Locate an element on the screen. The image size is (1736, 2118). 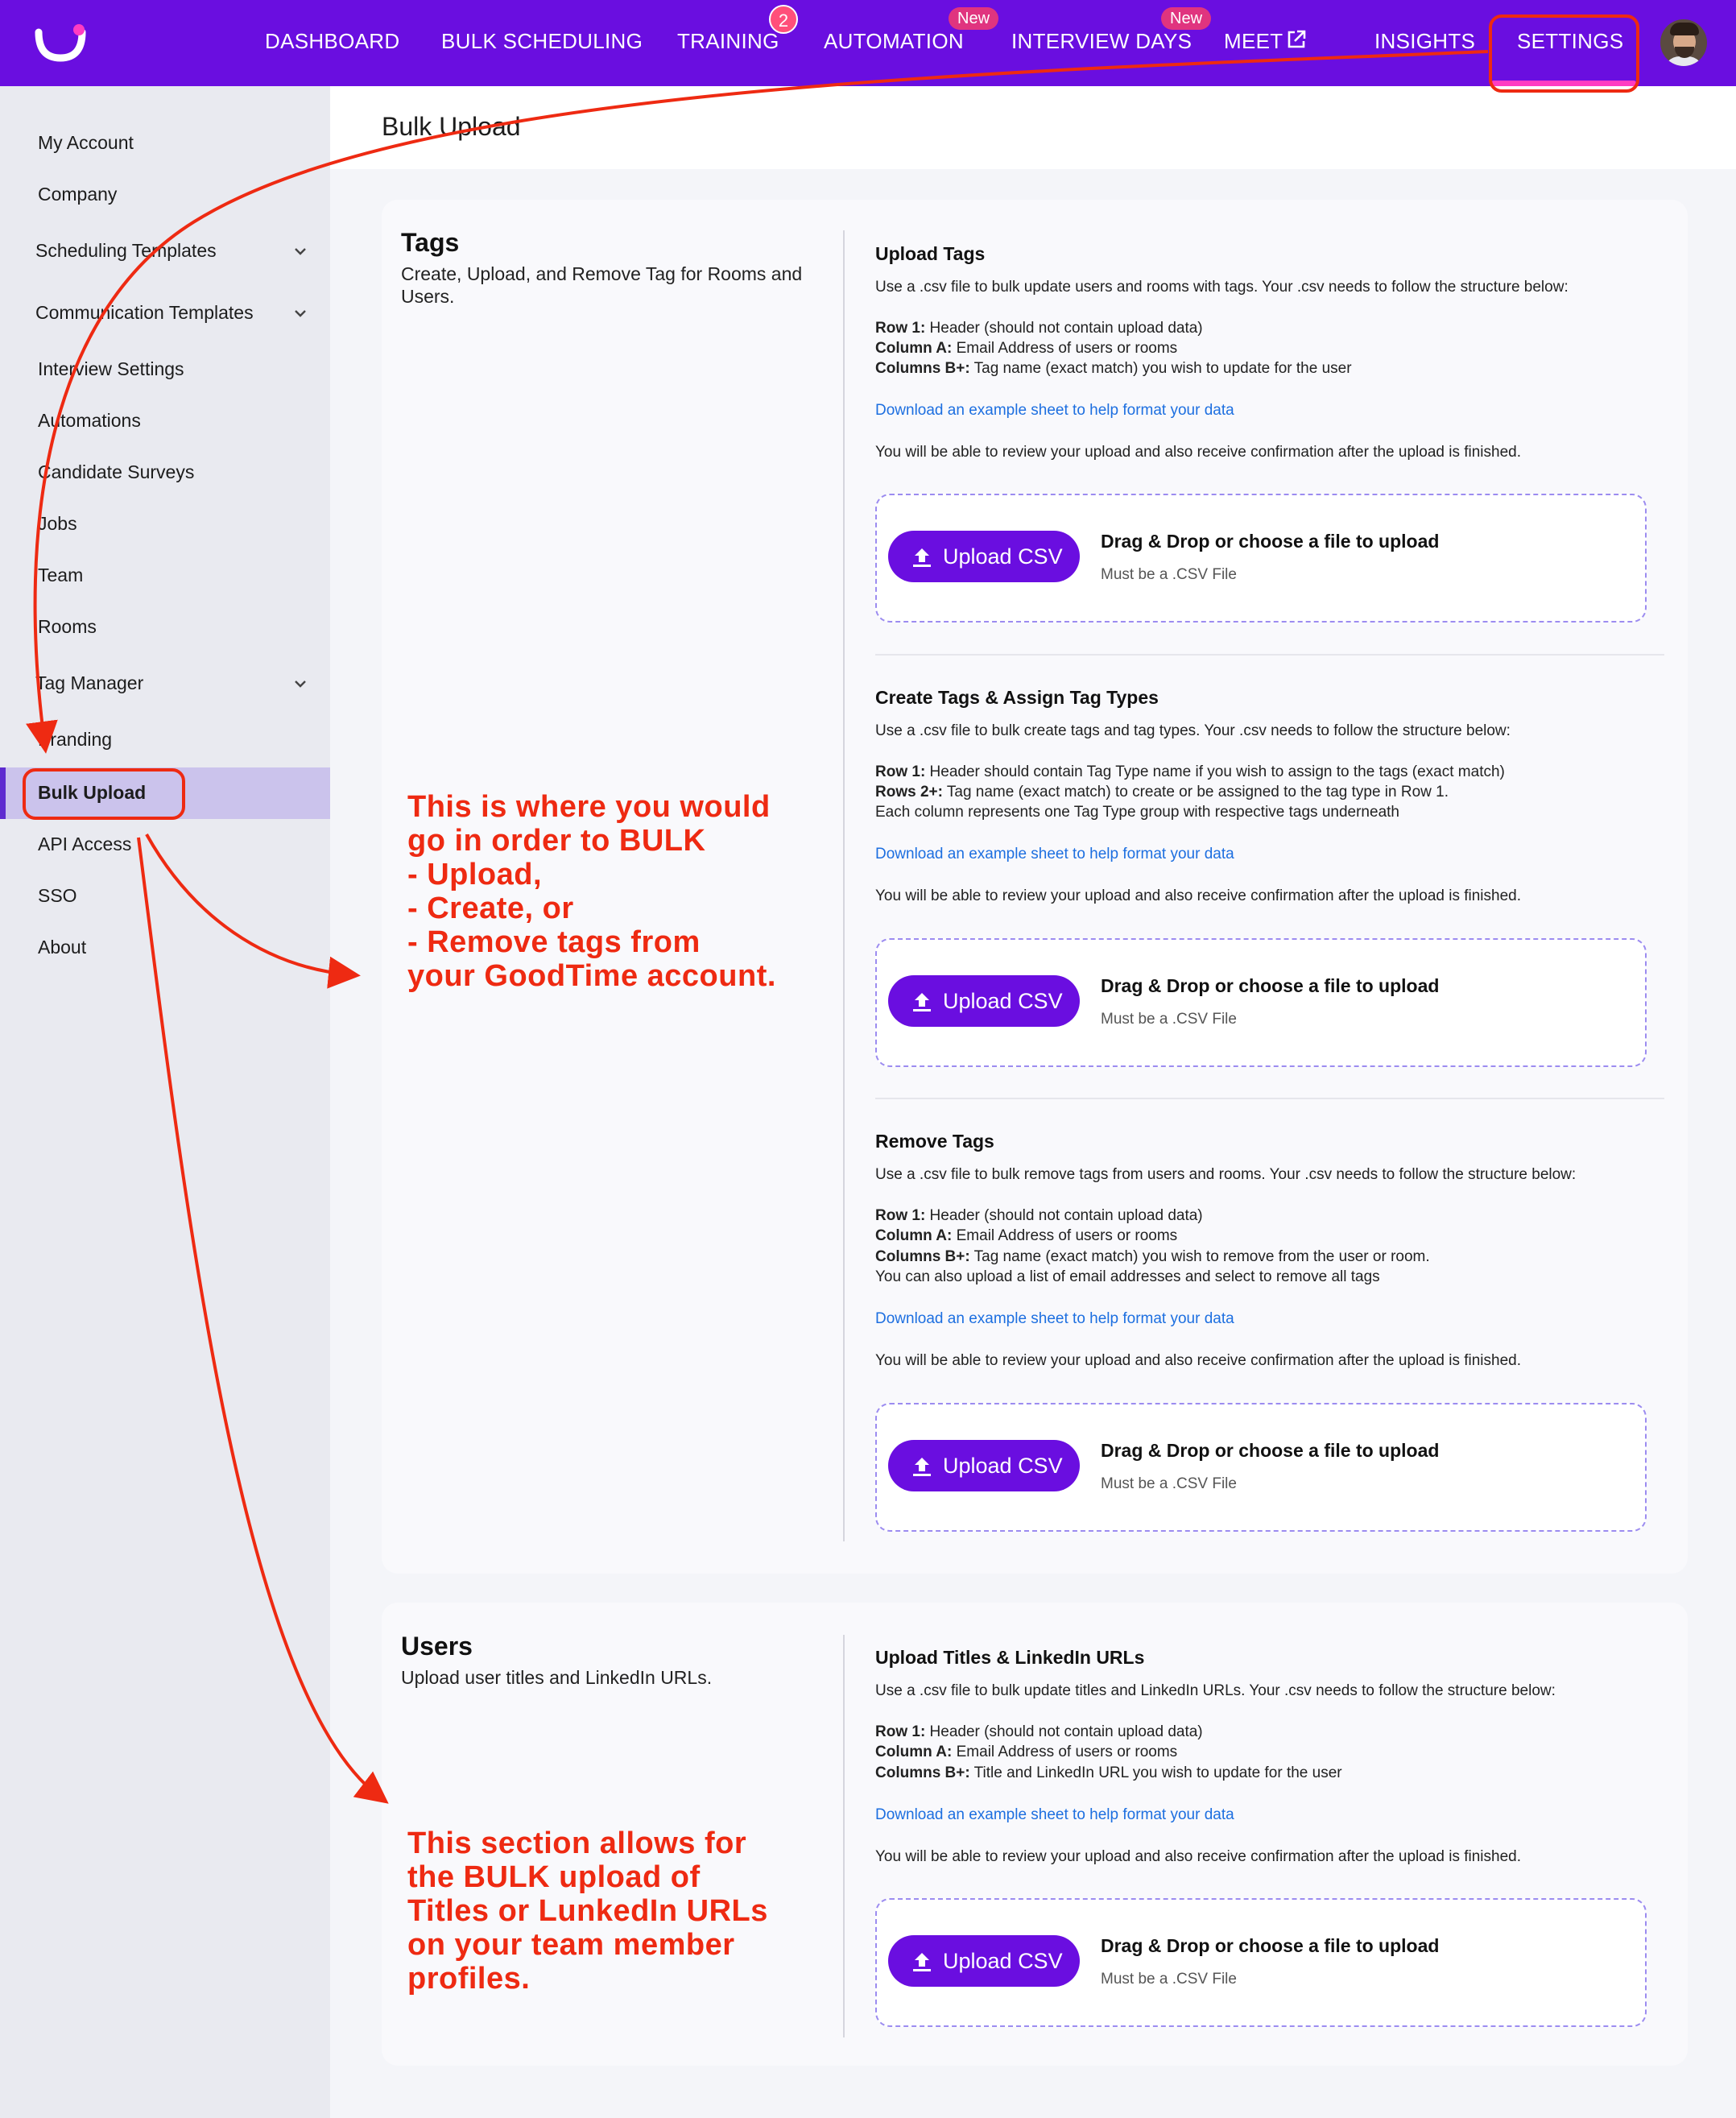
annotation-tags-line-4: - Create, or is located at coordinates (490, 908).